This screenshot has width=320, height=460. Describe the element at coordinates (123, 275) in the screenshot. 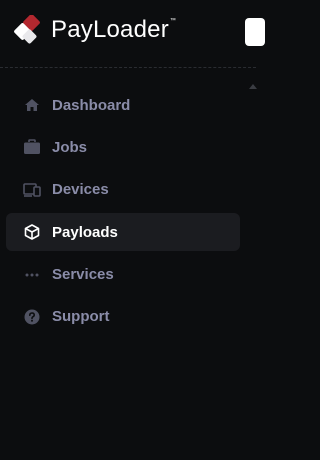

I see `sidebar-item-services: Services` at that location.